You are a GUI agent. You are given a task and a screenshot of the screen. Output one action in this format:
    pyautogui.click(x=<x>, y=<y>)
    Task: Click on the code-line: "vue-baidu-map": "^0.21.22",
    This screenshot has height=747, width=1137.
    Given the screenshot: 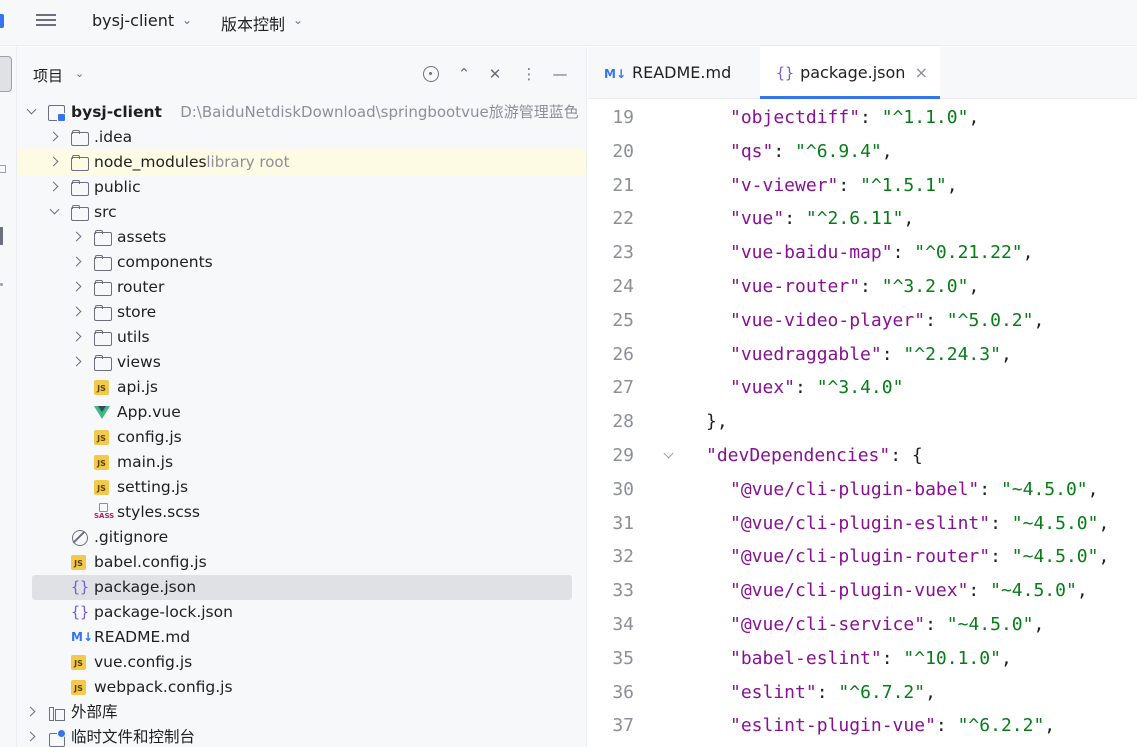 What is the action you would take?
    pyautogui.click(x=881, y=253)
    